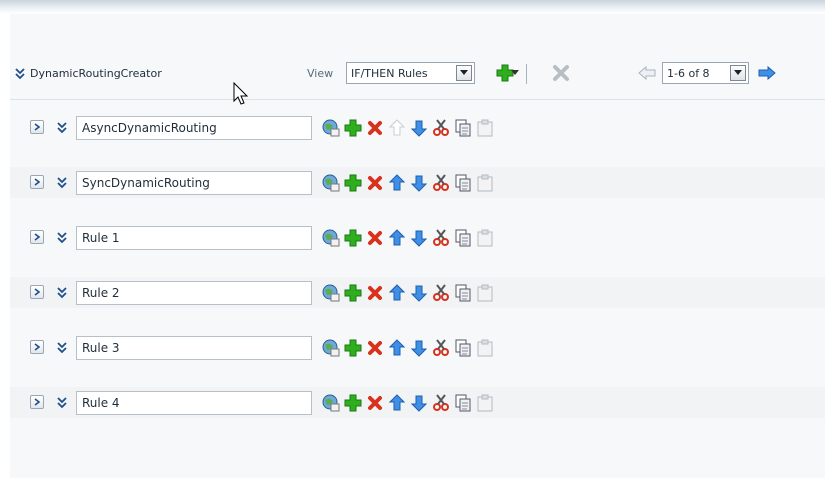 The width and height of the screenshot is (825, 478). Describe the element at coordinates (389, 73) in the screenshot. I see `view-select-value: IF/THEN Rules` at that location.